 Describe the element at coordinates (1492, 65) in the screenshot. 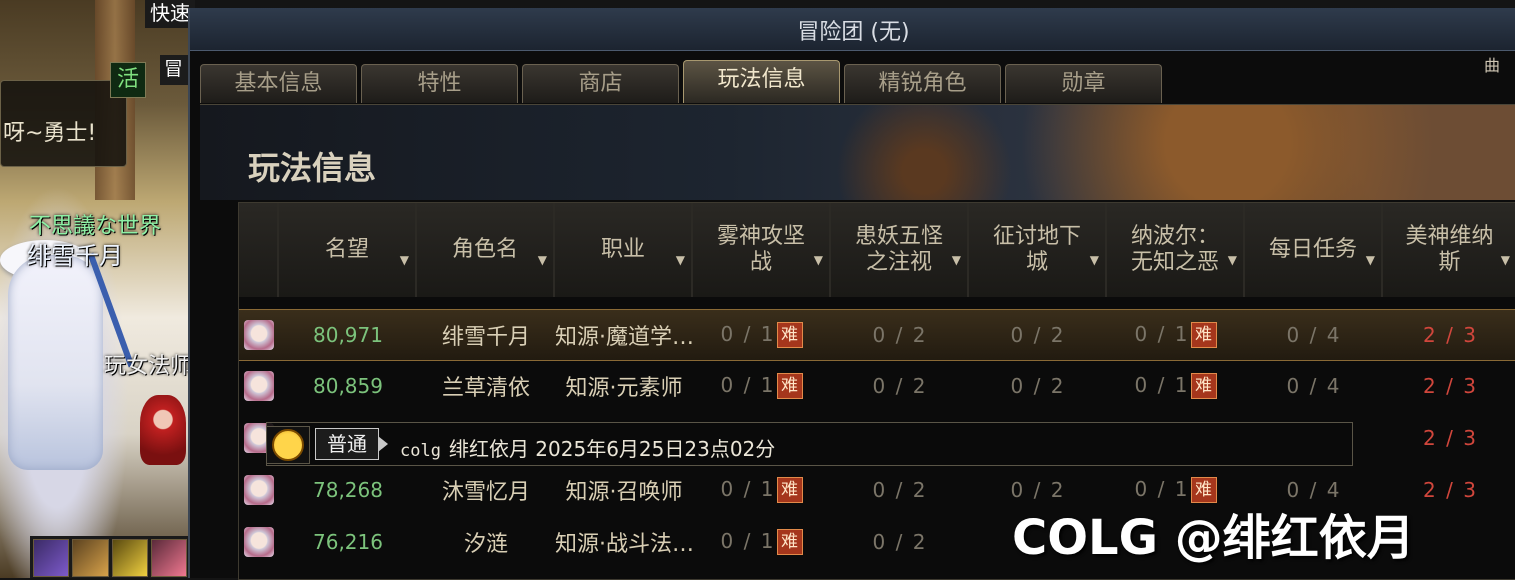

I see `right-edge-text: 曲` at that location.